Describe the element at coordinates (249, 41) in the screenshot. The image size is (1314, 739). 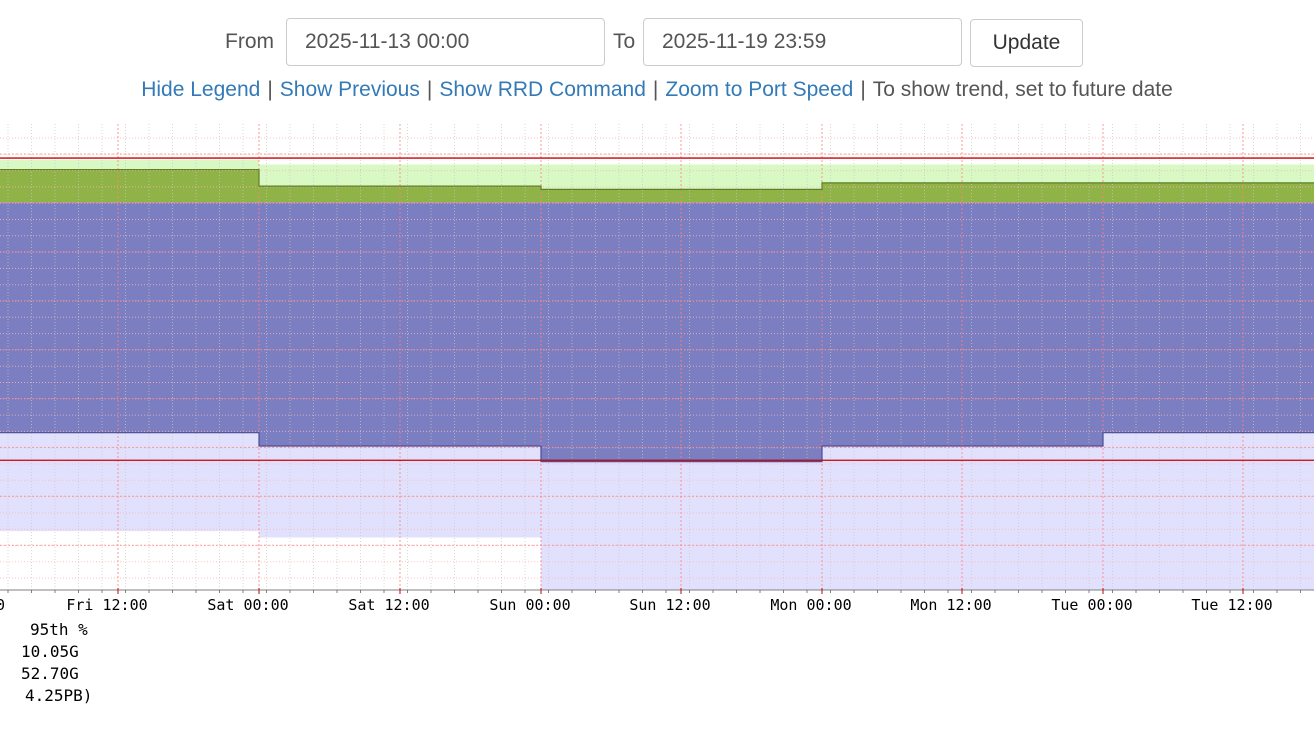
I see `from-label: From` at that location.